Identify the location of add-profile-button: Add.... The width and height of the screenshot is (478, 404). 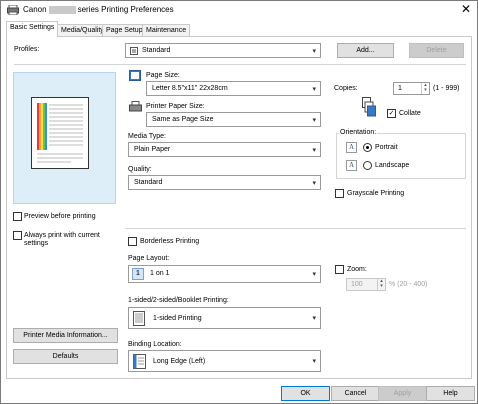
(365, 50).